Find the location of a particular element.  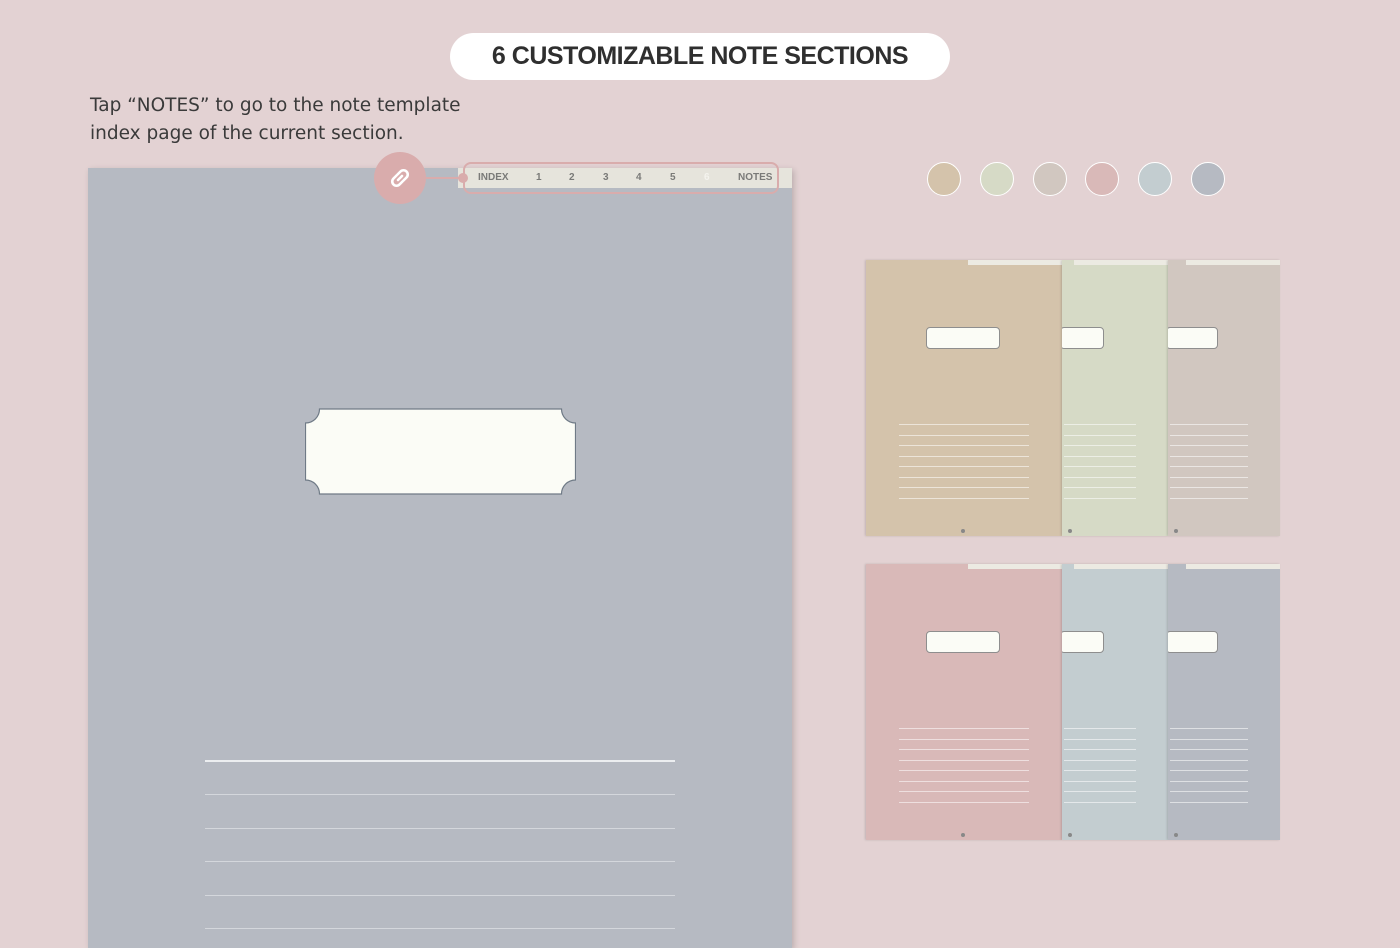

title-banner: 6 CUSTOMIZABLE NOTE SECTIONS is located at coordinates (700, 56).